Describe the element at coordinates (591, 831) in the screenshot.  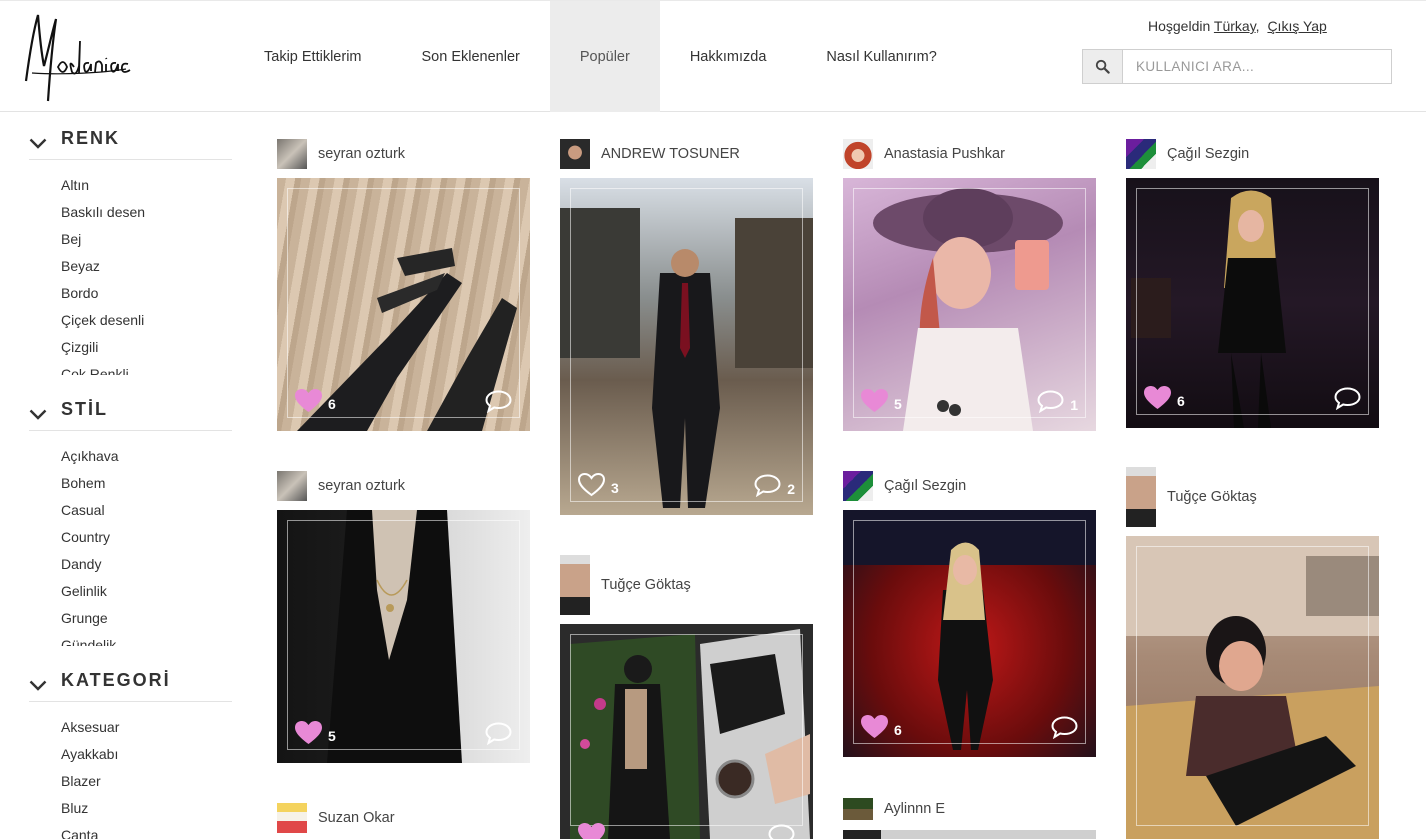
I see `like-button` at that location.